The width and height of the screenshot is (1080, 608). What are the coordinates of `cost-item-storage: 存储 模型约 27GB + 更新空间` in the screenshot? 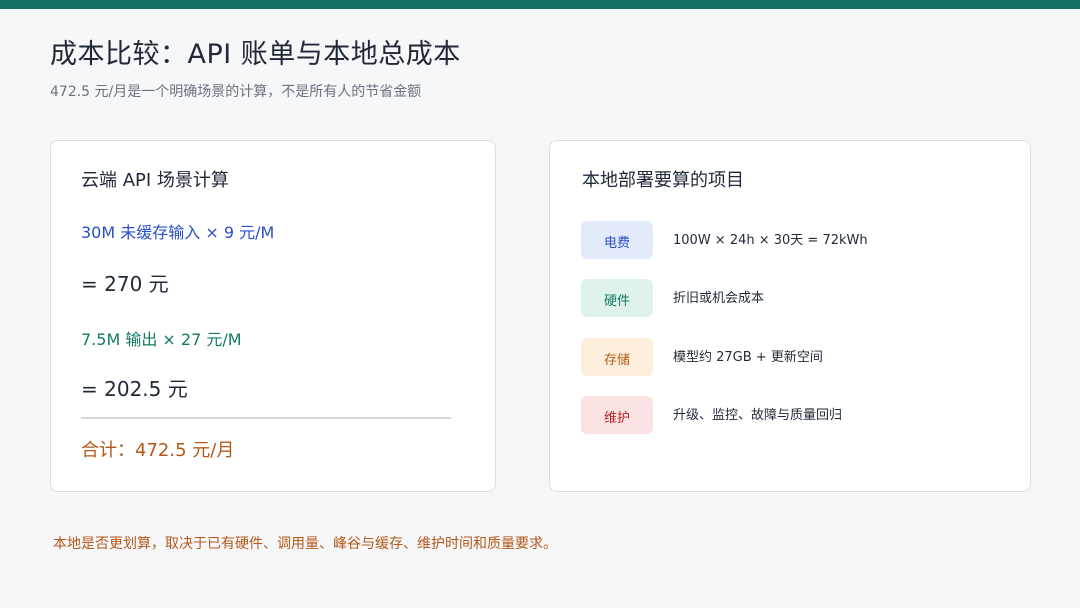 It's located at (791, 358).